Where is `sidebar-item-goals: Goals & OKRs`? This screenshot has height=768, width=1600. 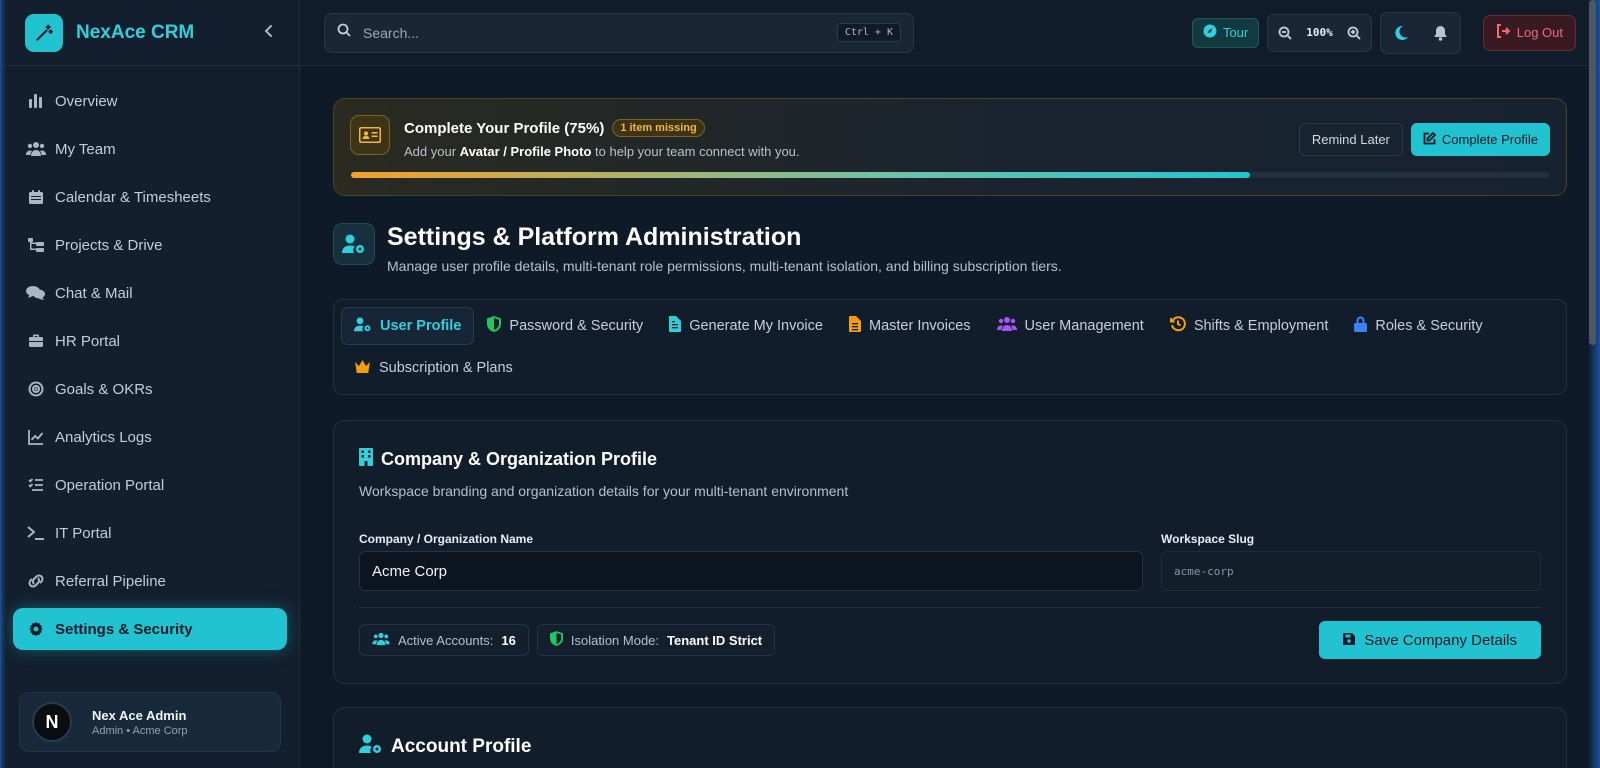
sidebar-item-goals: Goals & OKRs is located at coordinates (150, 389).